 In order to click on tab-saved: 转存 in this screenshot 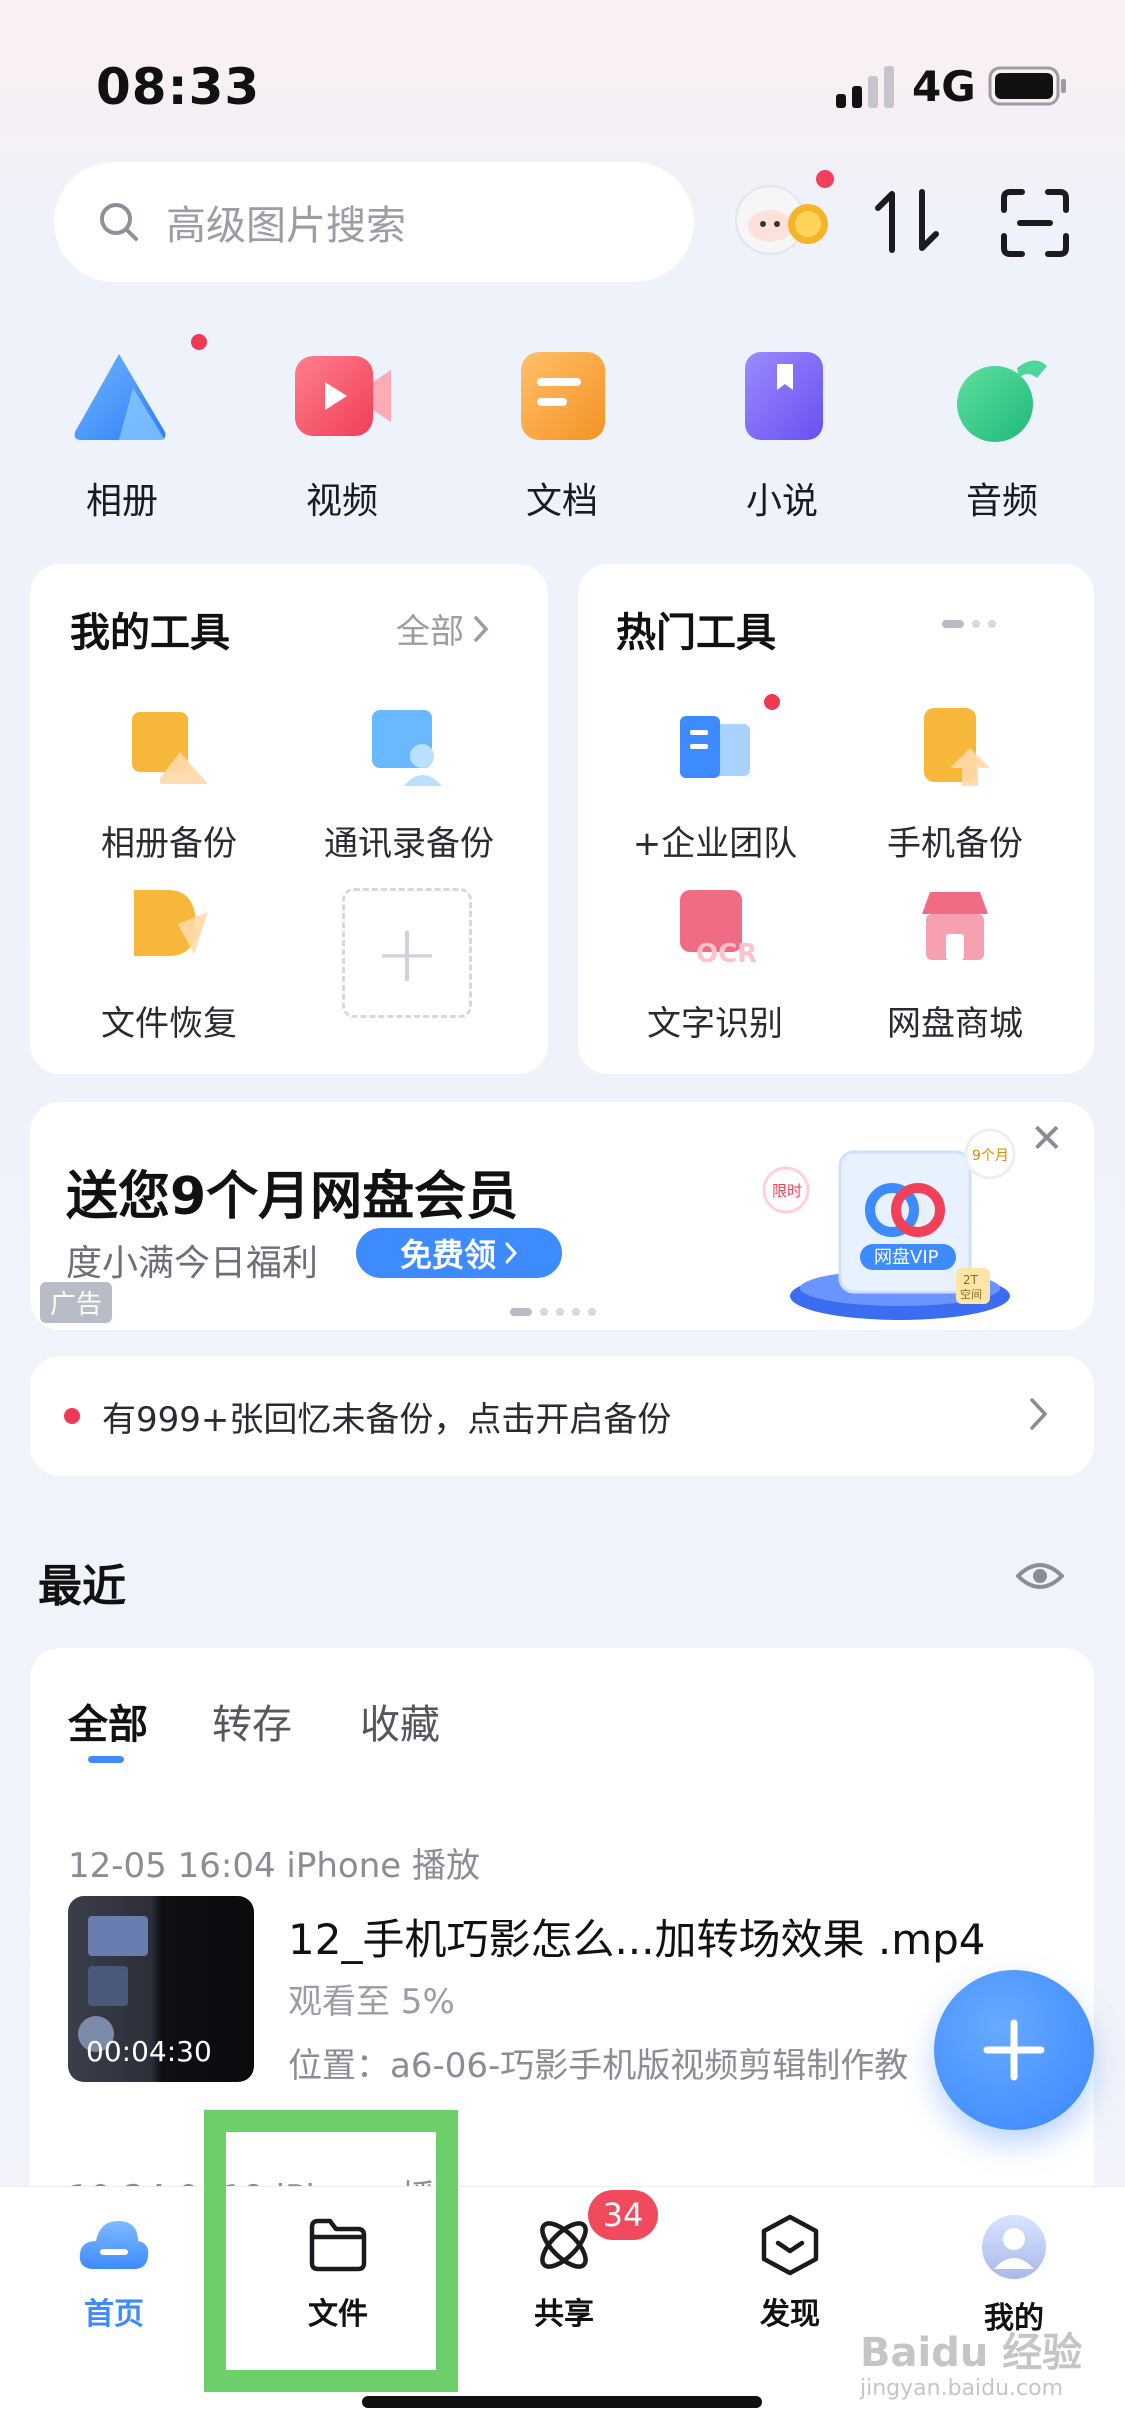, I will do `click(252, 1721)`.